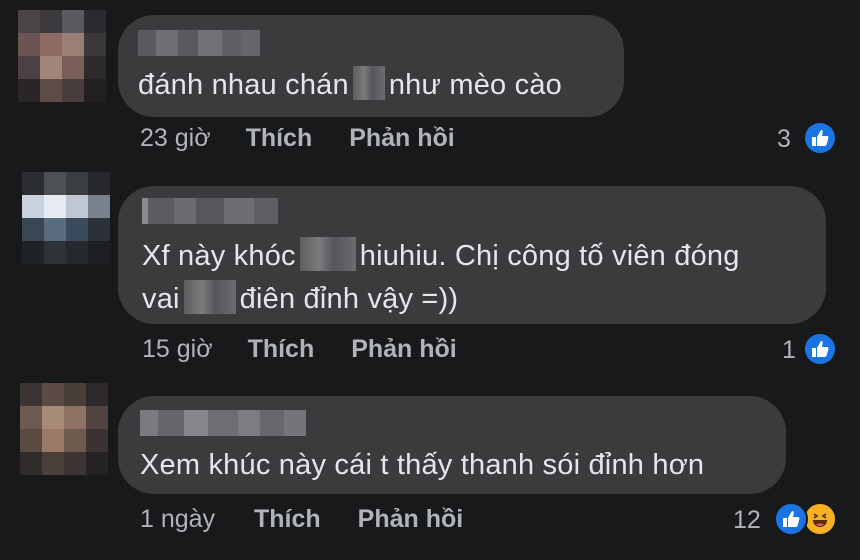  I want to click on reaction-count: 12, so click(747, 520).